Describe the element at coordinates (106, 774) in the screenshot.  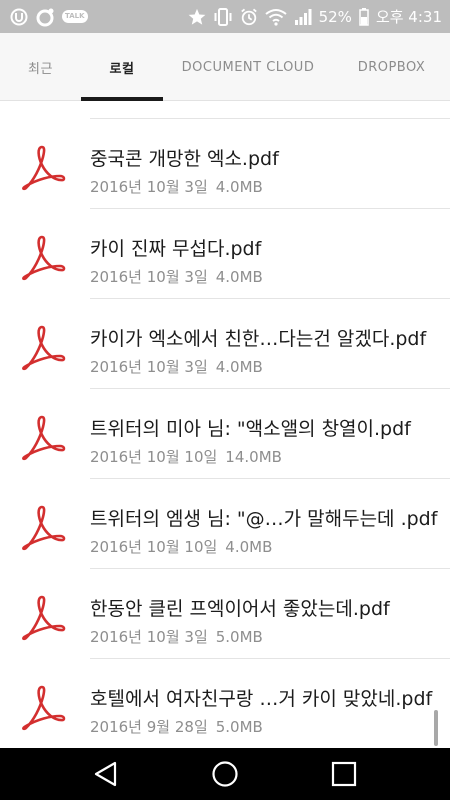
I see `back-icon` at that location.